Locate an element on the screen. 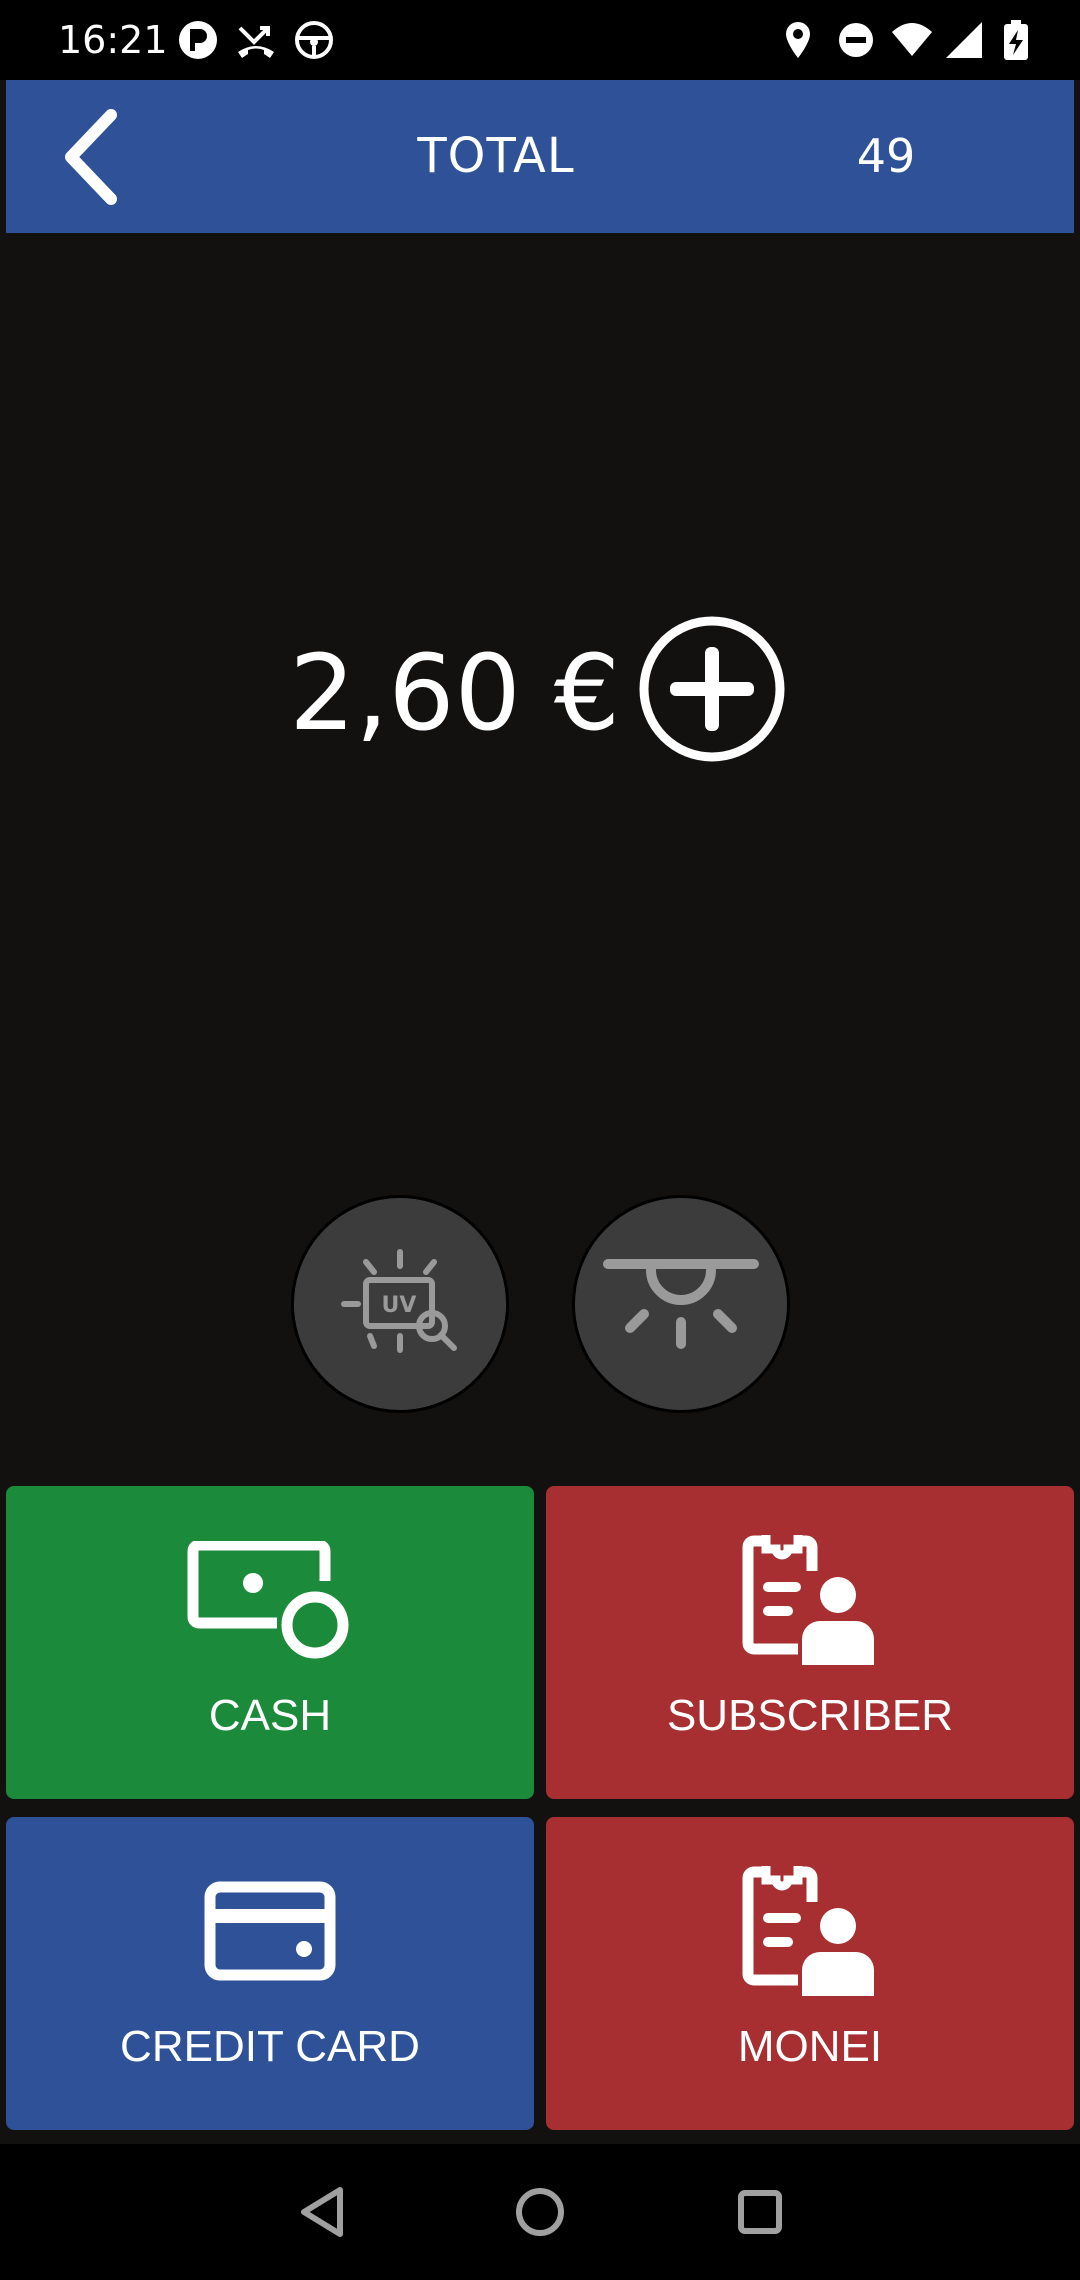 This screenshot has width=1080, height=2280. nav-home-button is located at coordinates (540, 2212).